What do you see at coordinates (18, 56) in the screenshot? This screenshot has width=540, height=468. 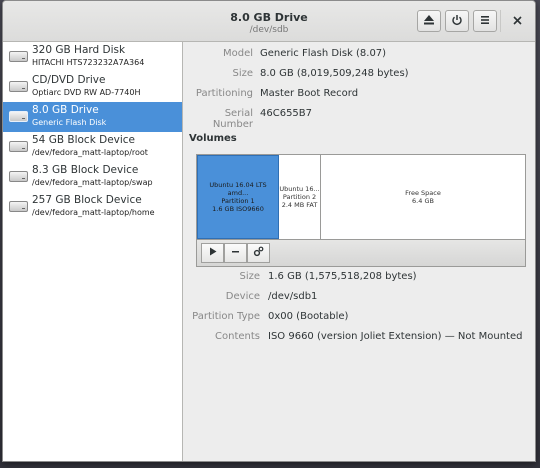 I see `hard-disk-icon` at bounding box center [18, 56].